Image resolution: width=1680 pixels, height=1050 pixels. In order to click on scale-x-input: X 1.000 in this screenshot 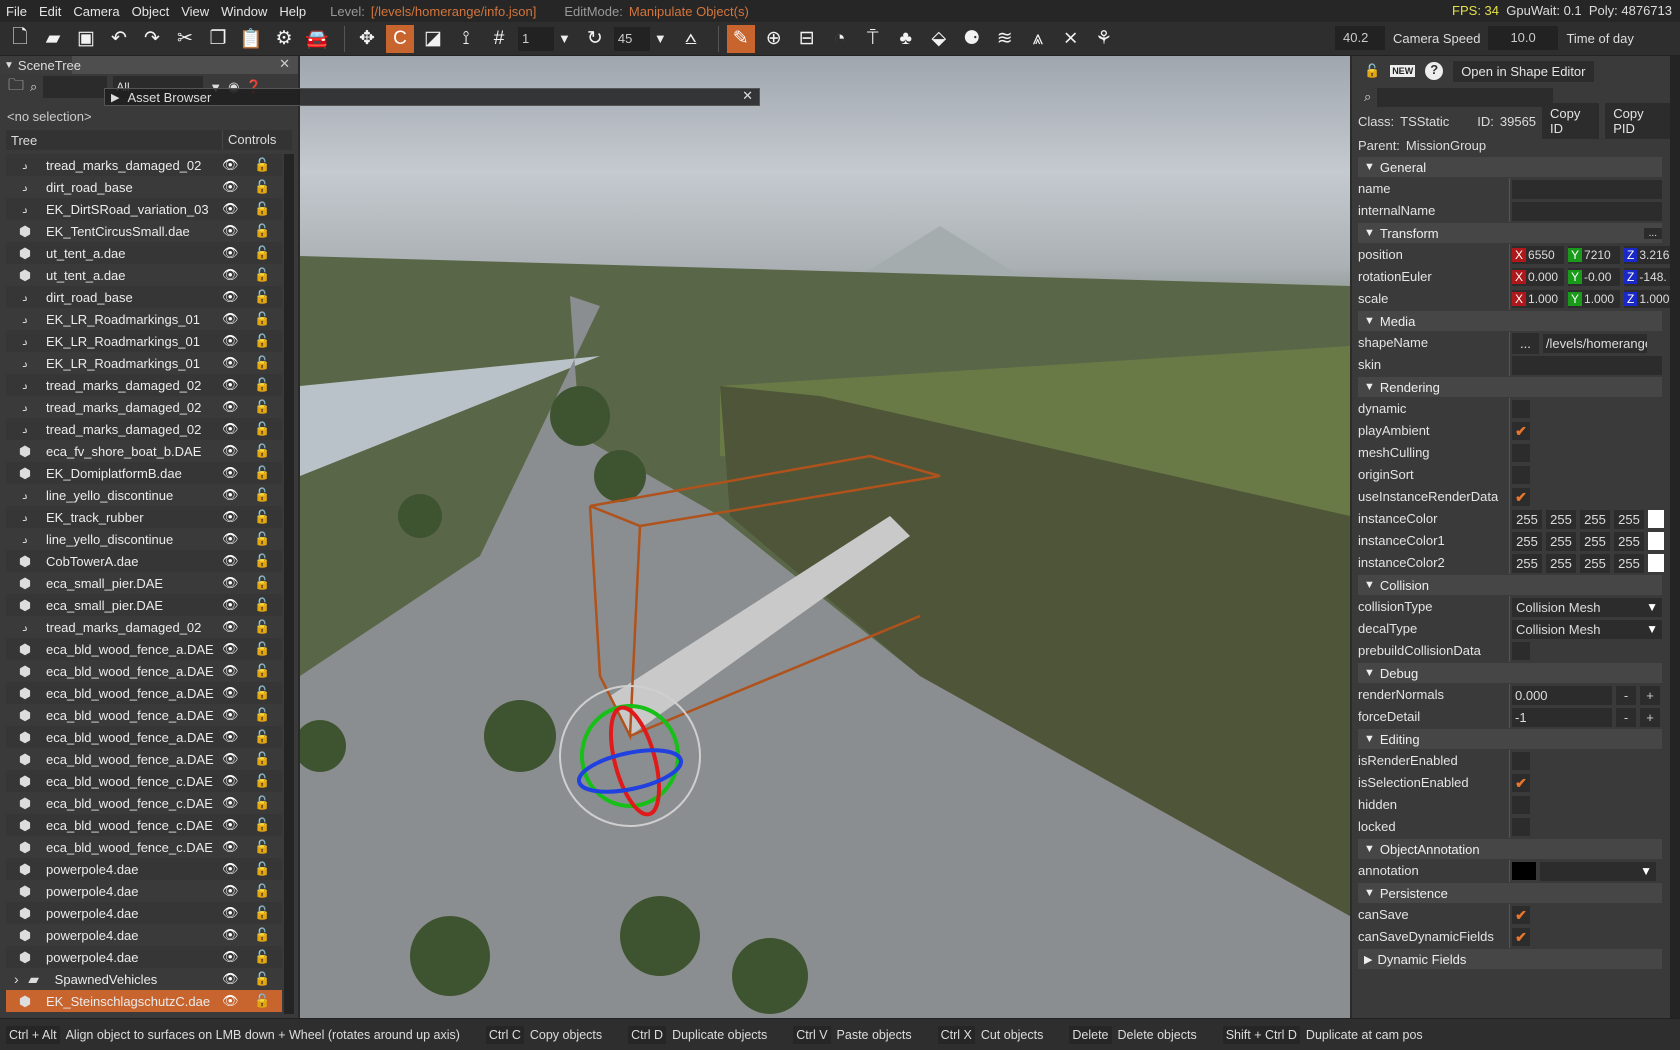, I will do `click(1538, 299)`.